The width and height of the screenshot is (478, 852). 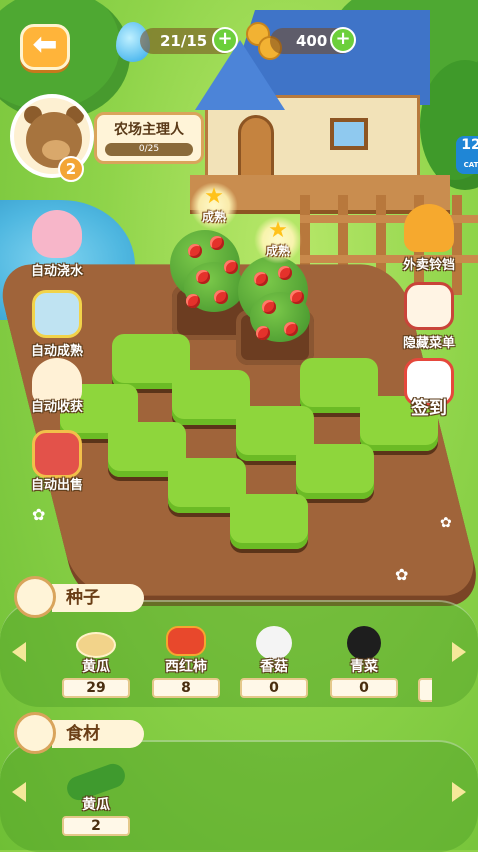 I want to click on auto-ripen-label: 自动成熟, so click(x=56, y=351).